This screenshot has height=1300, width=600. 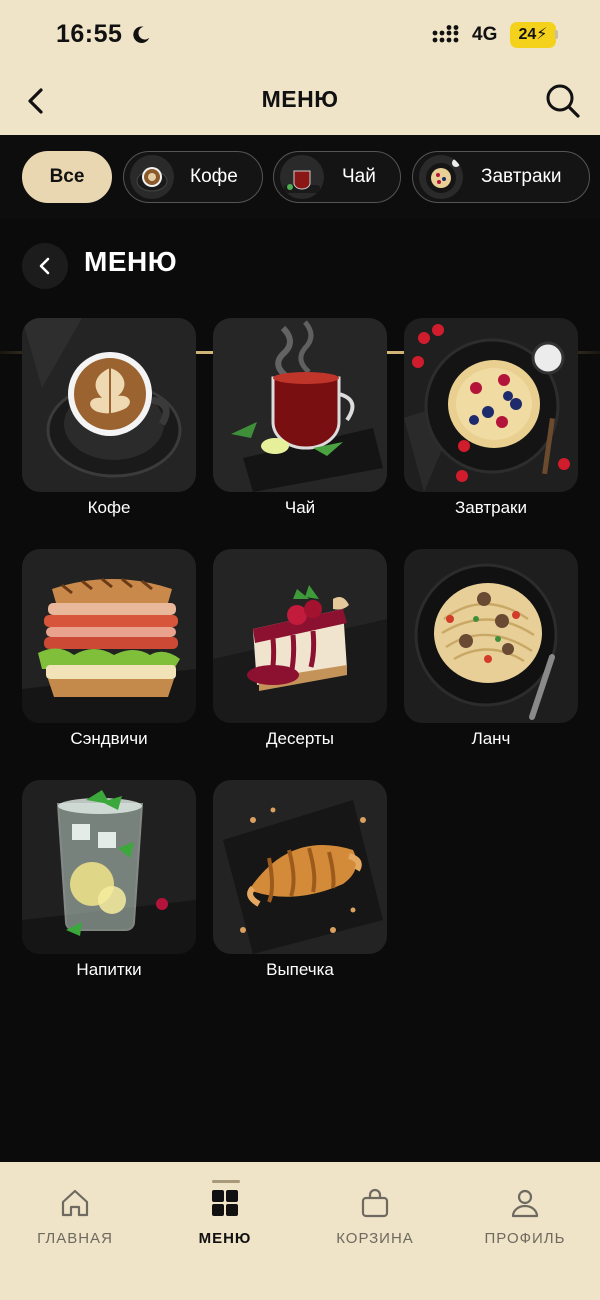 What do you see at coordinates (109, 636) in the screenshot?
I see `sandwich-image` at bounding box center [109, 636].